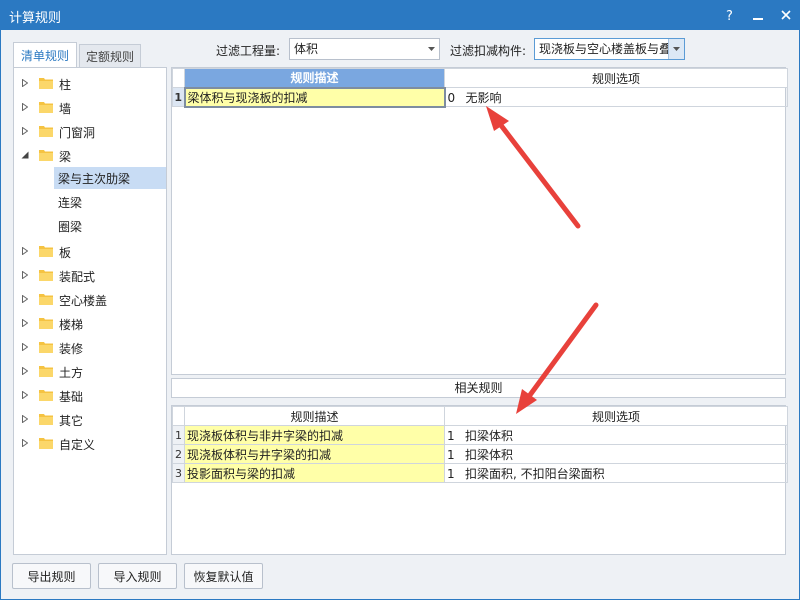 This screenshot has width=800, height=600. I want to click on tree-child-coupling-beam: 连梁, so click(110, 202).